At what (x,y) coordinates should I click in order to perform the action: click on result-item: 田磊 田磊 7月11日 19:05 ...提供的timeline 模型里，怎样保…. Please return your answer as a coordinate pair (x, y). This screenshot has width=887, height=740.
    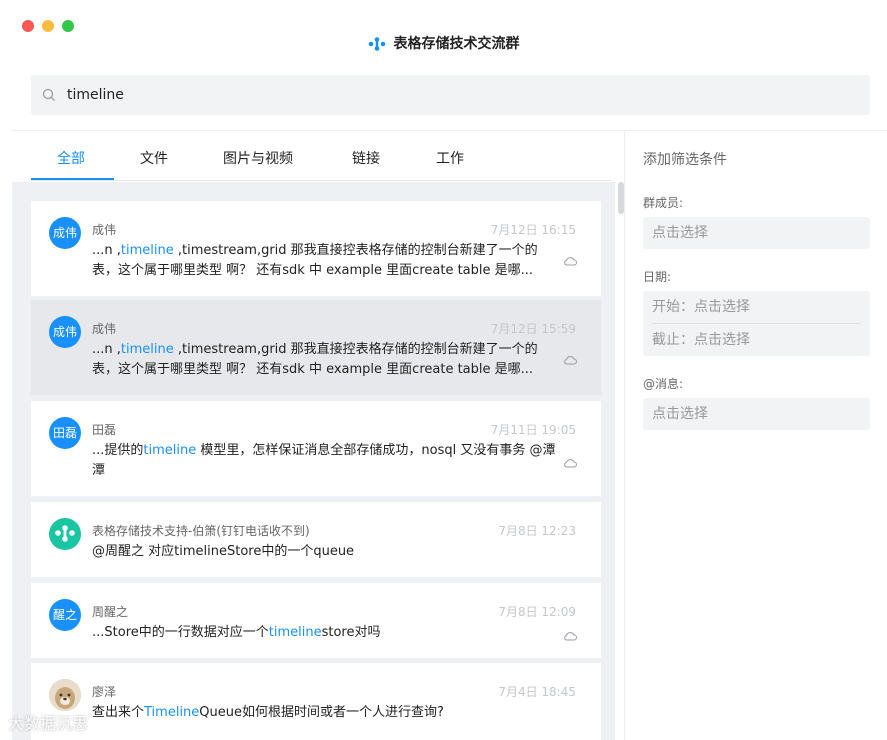
    Looking at the image, I should click on (316, 448).